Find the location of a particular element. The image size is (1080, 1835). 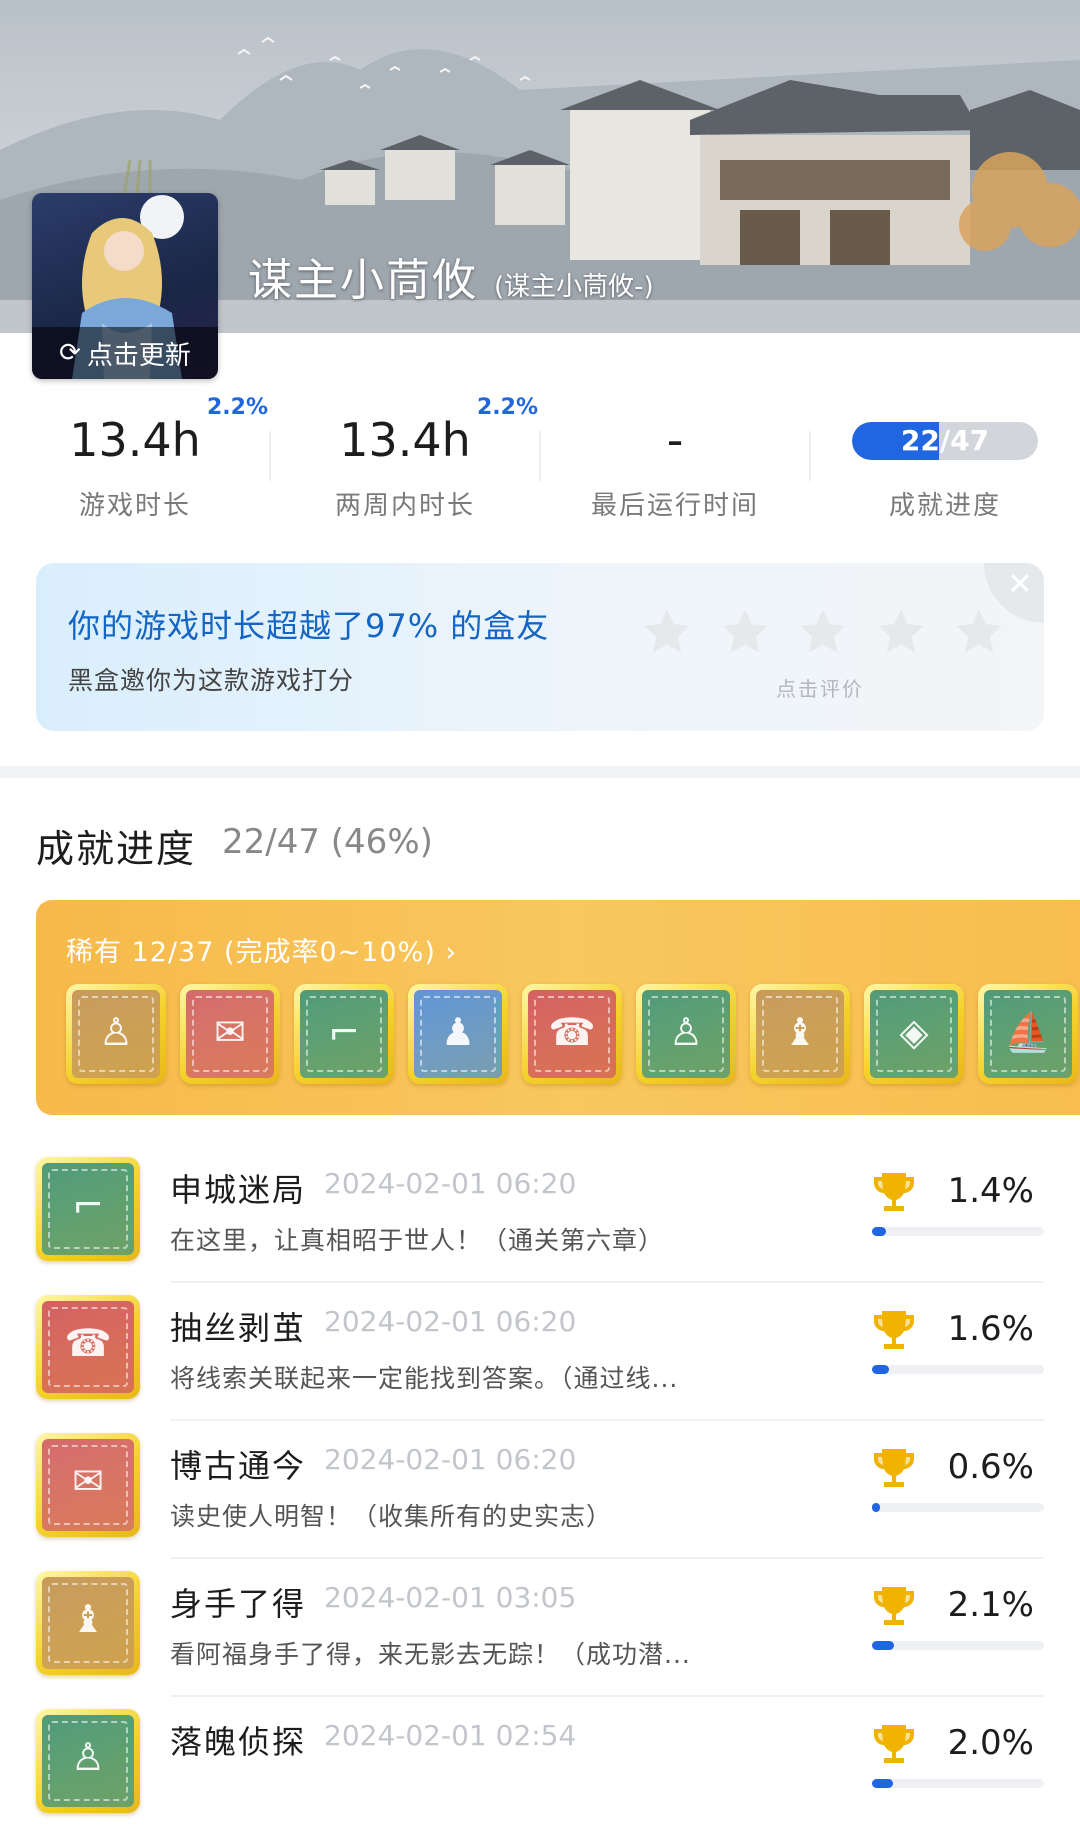

achievement-icon: ⌐ is located at coordinates (88, 1209).